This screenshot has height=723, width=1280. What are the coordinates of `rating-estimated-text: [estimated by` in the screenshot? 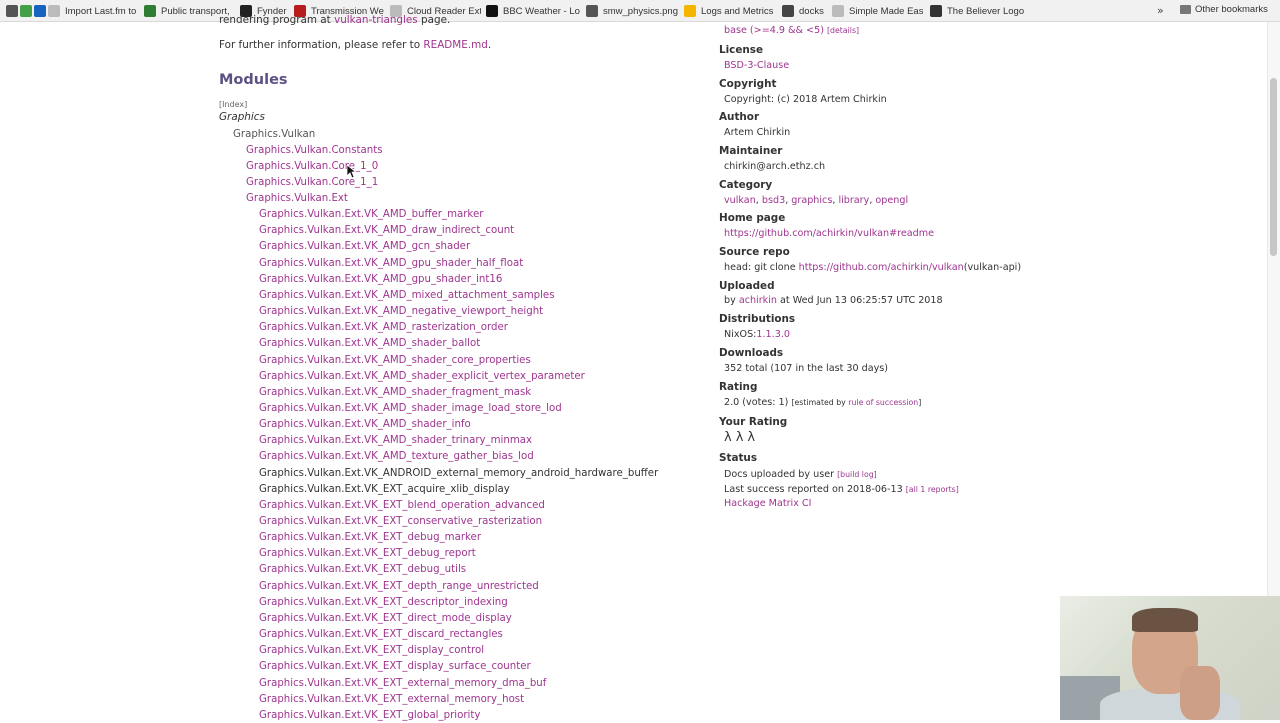 It's located at (820, 402).